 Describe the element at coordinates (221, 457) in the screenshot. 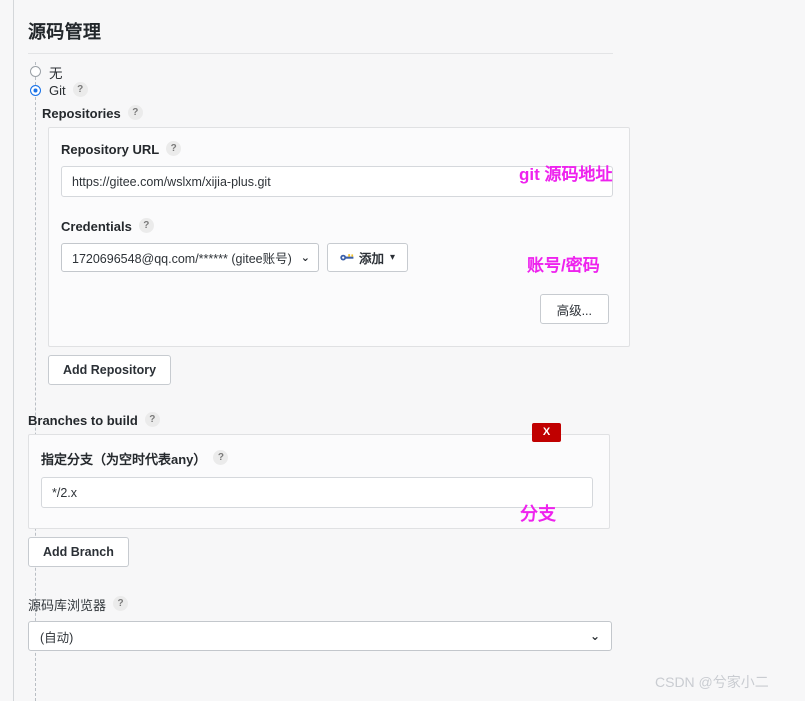

I see `help-icon-branch-specifier: ?` at that location.